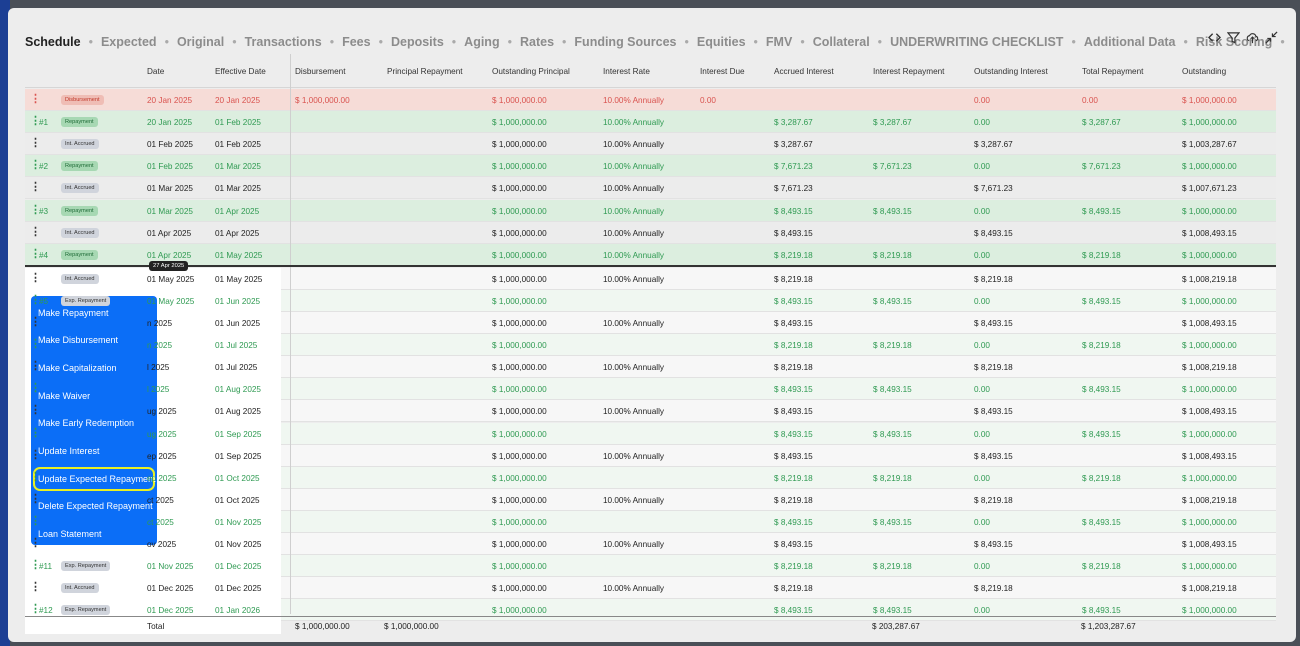 The width and height of the screenshot is (1300, 646). Describe the element at coordinates (94, 507) in the screenshot. I see `menu-item-delete-expected-repayment: Delete Expected Repayment` at that location.